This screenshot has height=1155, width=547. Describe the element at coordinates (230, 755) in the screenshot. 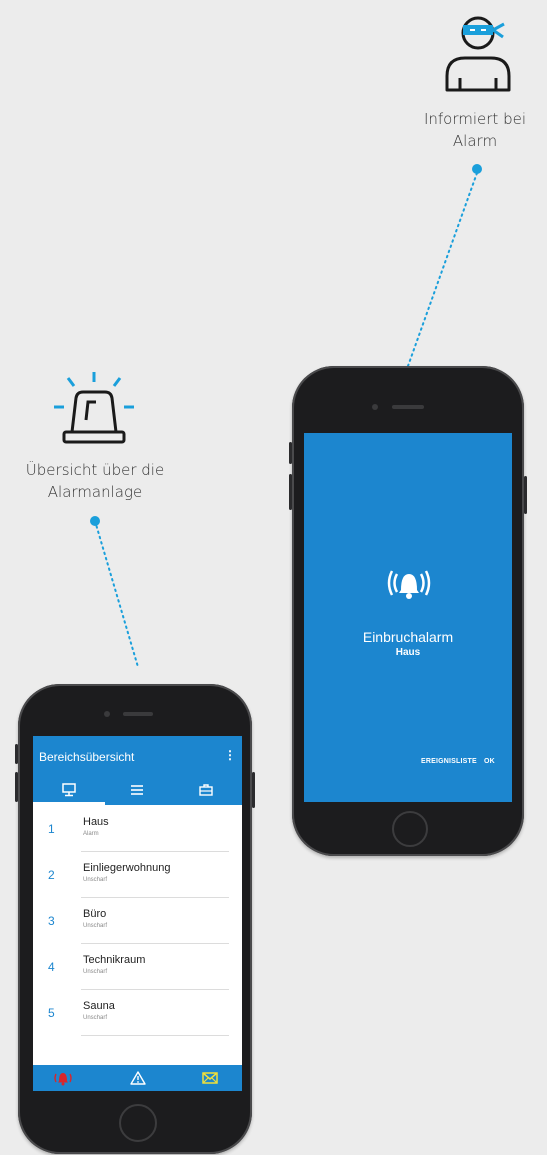

I see `overflow-menu-icon: ⋮` at that location.